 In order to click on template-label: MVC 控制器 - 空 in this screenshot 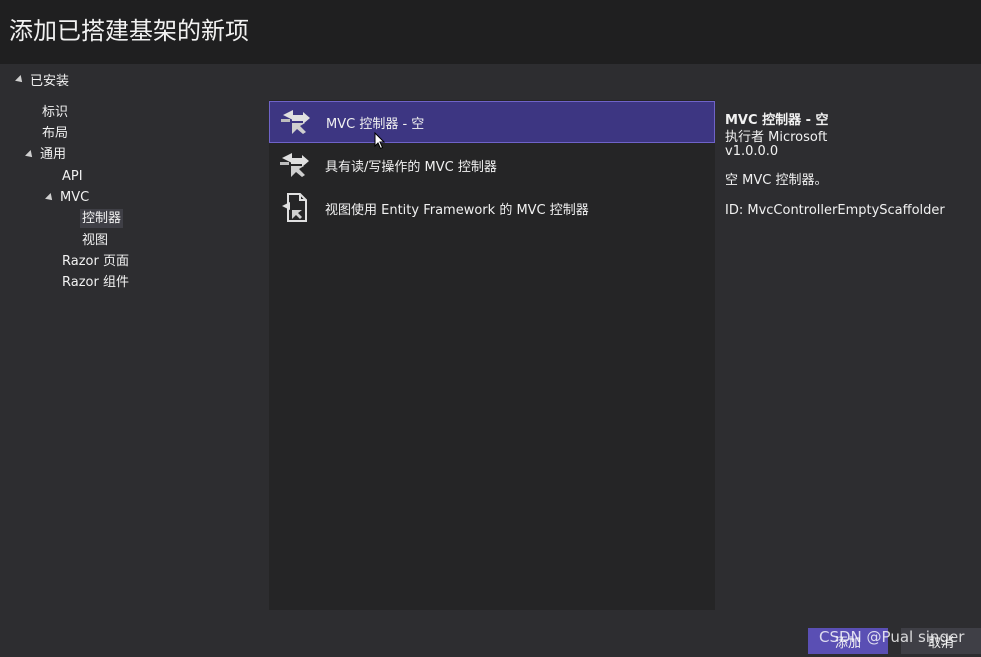, I will do `click(375, 124)`.